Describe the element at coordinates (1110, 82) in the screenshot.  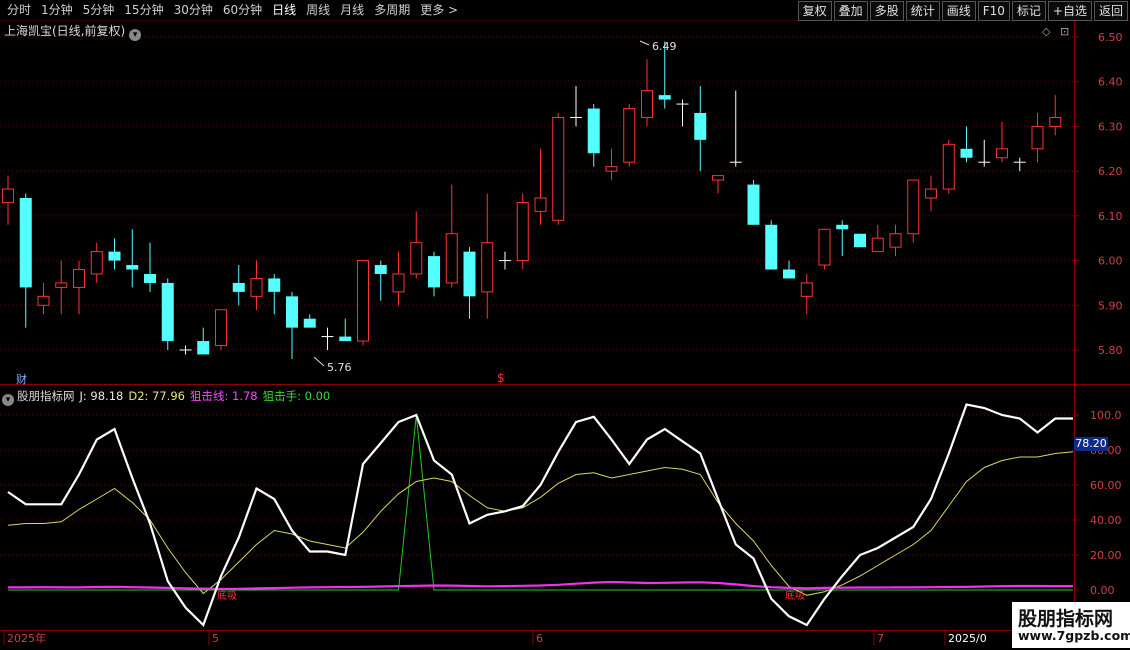
I see `price-tick-label: 6.40` at that location.